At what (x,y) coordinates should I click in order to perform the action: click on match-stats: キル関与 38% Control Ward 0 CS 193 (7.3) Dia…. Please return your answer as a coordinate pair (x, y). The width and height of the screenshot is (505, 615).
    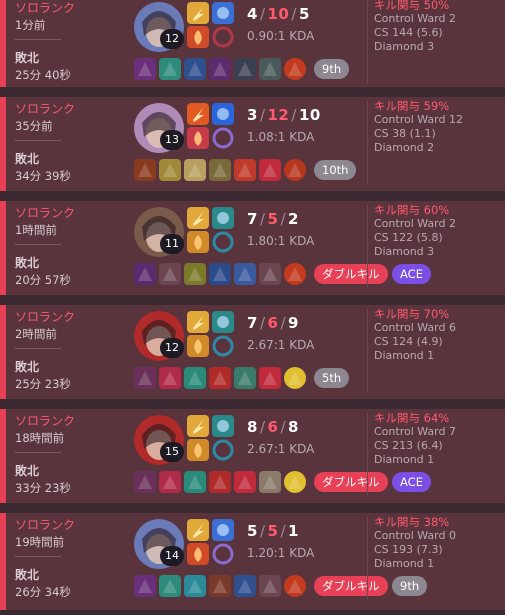
    Looking at the image, I should click on (415, 543).